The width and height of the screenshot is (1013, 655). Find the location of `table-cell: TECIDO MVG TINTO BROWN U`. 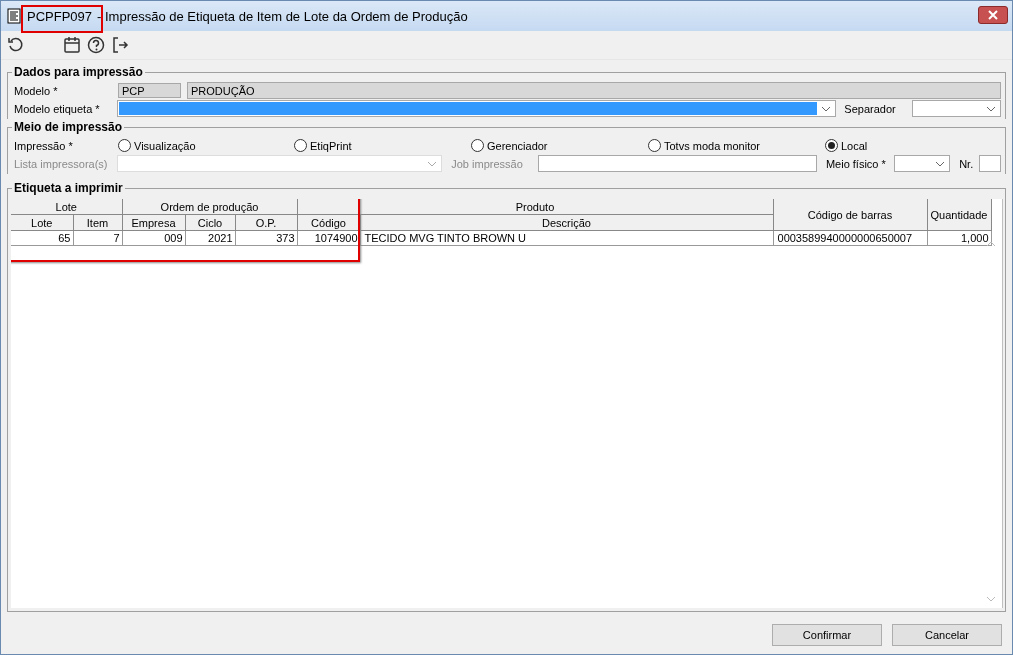

table-cell: TECIDO MVG TINTO BROWN U is located at coordinates (566, 238).